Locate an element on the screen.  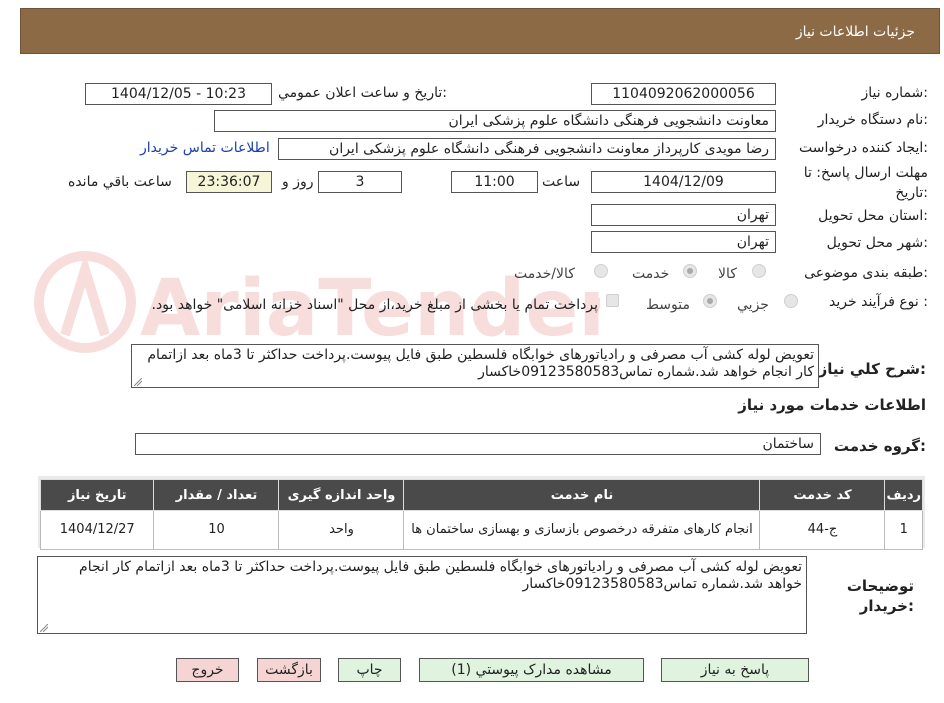
col-row-number: رديف is located at coordinates (903, 495).